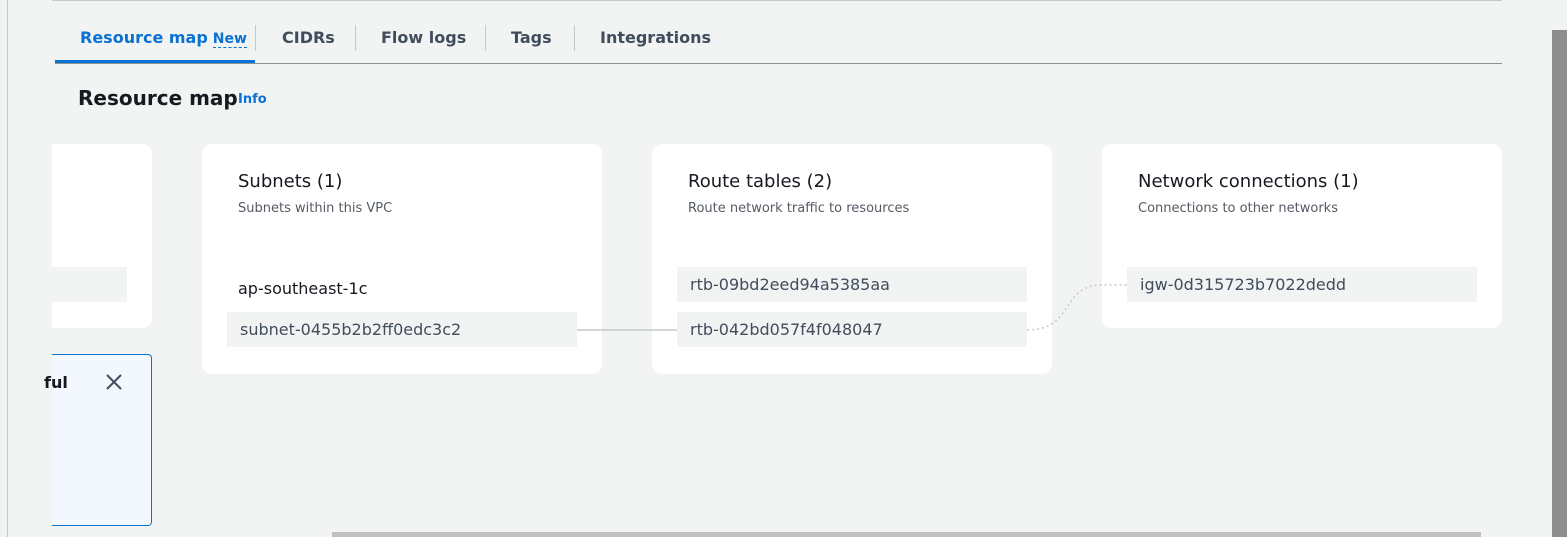 This screenshot has width=1567, height=537. Describe the element at coordinates (1238, 208) in the screenshot. I see `network-connections-subtitle: Connections to other networks` at that location.